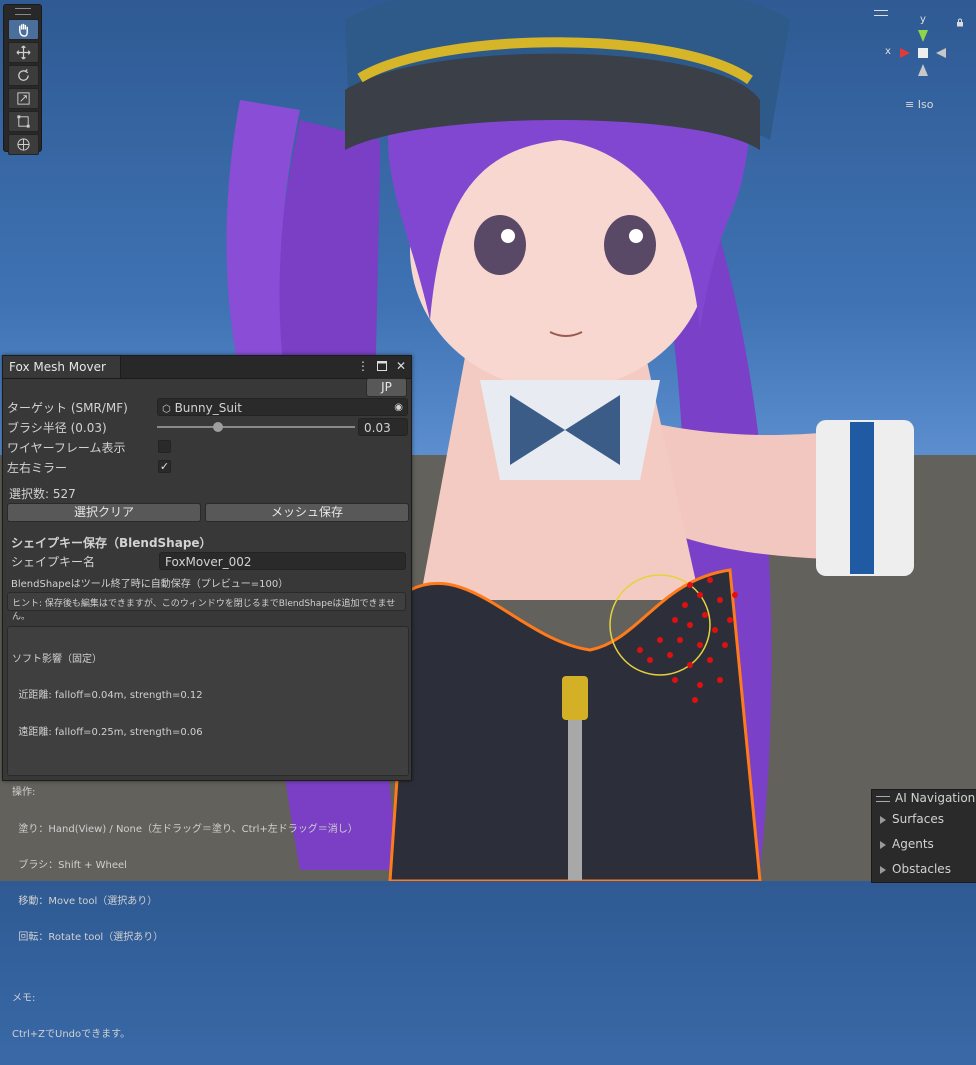 The image size is (976, 1065). What do you see at coordinates (57, 660) in the screenshot?
I see `info-line: ソフト影響（固定）` at bounding box center [57, 660].